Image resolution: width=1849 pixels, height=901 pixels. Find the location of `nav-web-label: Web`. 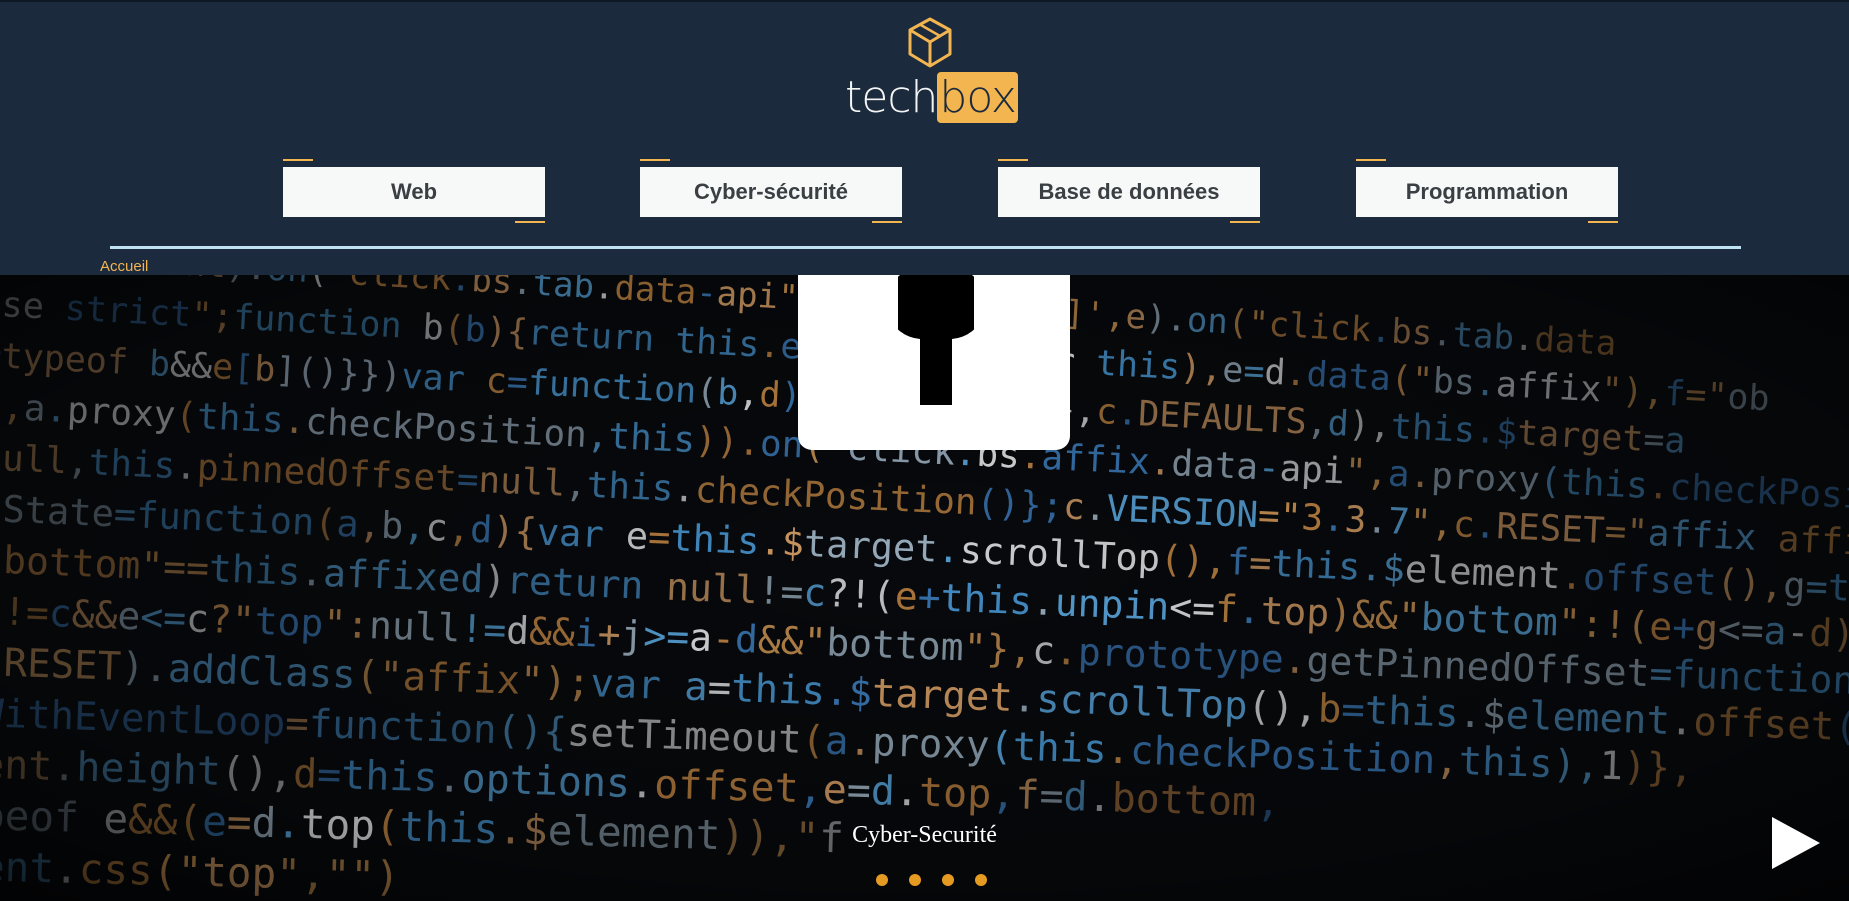

nav-web-label: Web is located at coordinates (414, 191).